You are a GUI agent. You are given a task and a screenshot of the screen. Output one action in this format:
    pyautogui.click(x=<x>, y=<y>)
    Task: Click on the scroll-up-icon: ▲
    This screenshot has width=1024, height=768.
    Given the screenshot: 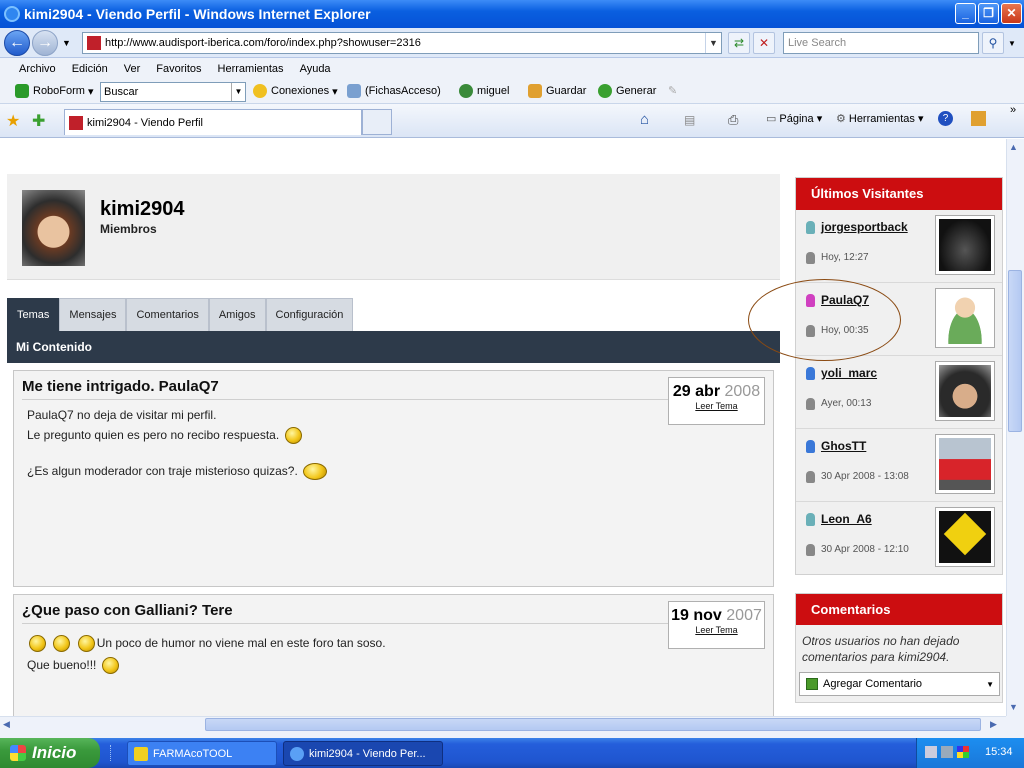 What is the action you would take?
    pyautogui.click(x=1013, y=147)
    